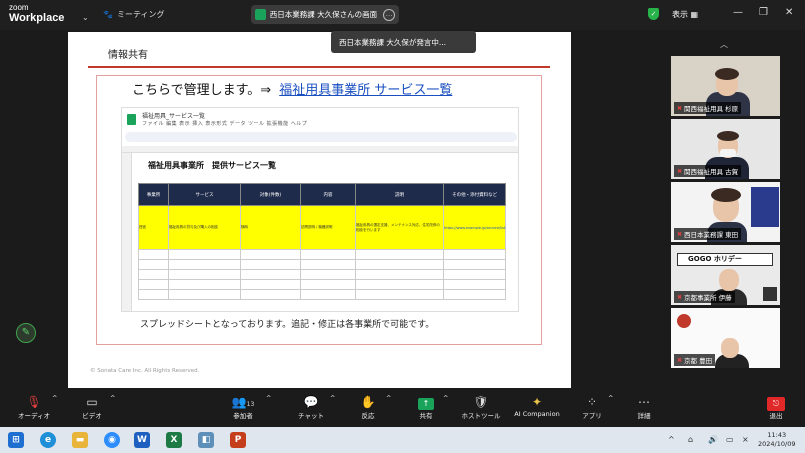  I want to click on app-icon: ◧, so click(206, 440).